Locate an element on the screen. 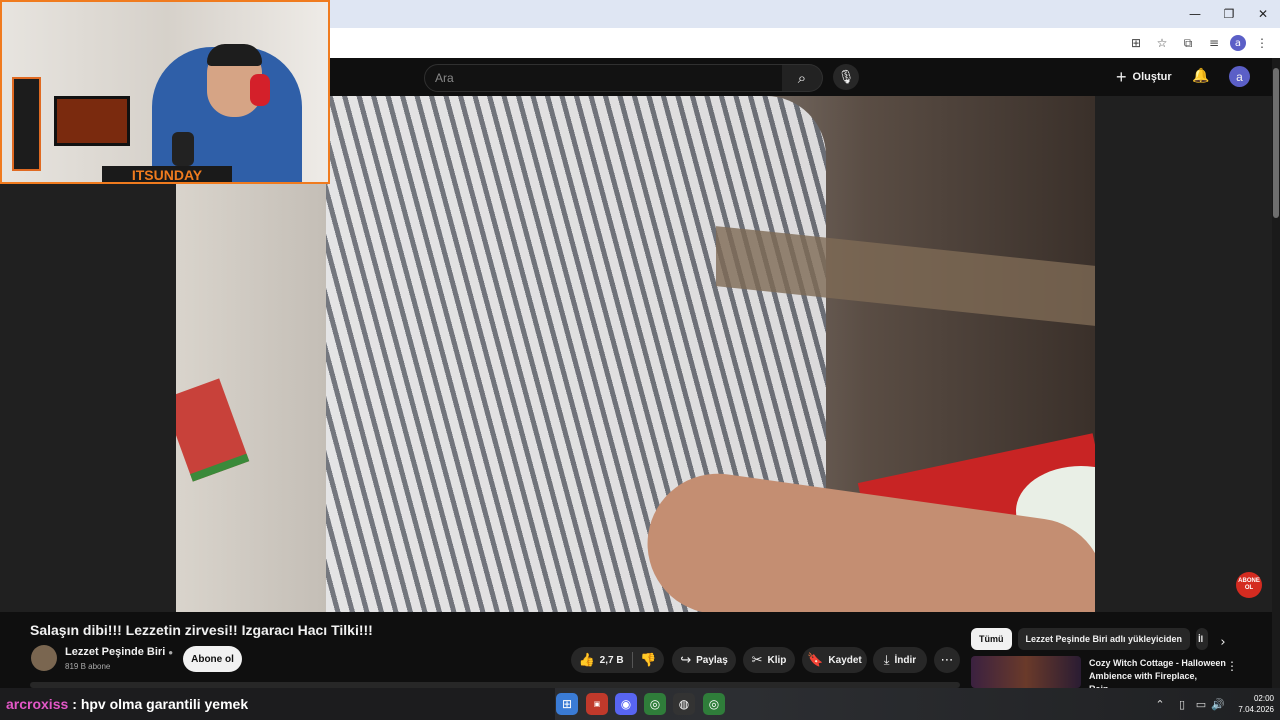 The image size is (1280, 720). like-count: 2,7 B is located at coordinates (611, 660).